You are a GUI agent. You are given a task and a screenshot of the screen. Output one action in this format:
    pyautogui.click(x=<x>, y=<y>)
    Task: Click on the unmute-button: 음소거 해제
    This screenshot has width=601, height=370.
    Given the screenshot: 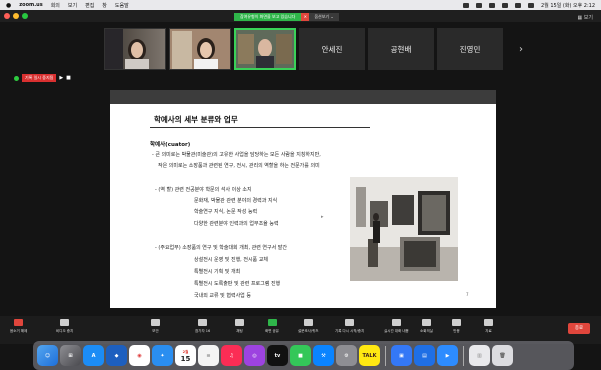 What is the action you would take?
    pyautogui.click(x=18, y=326)
    